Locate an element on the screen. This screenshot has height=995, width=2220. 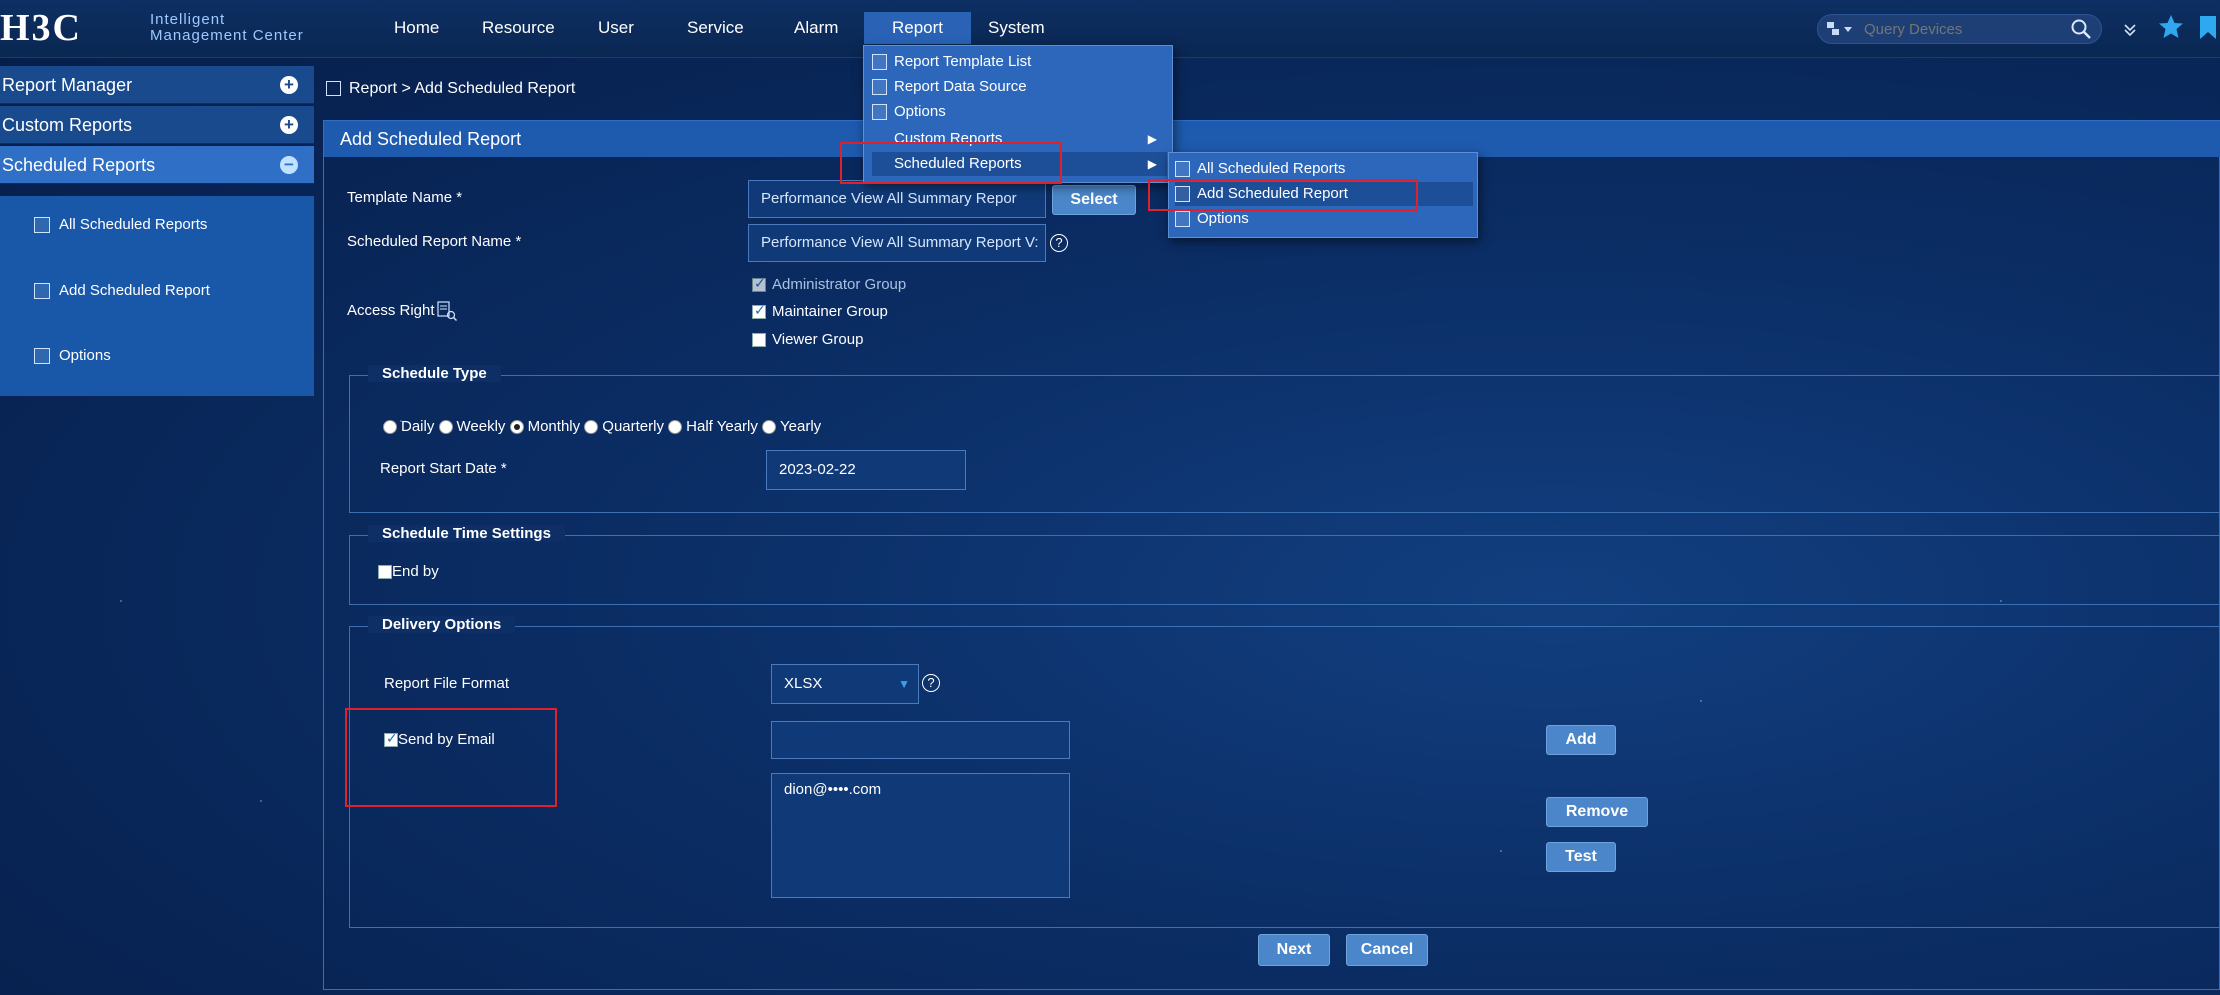
schedule-time-legend: Schedule Time Settings is located at coordinates (466, 533).